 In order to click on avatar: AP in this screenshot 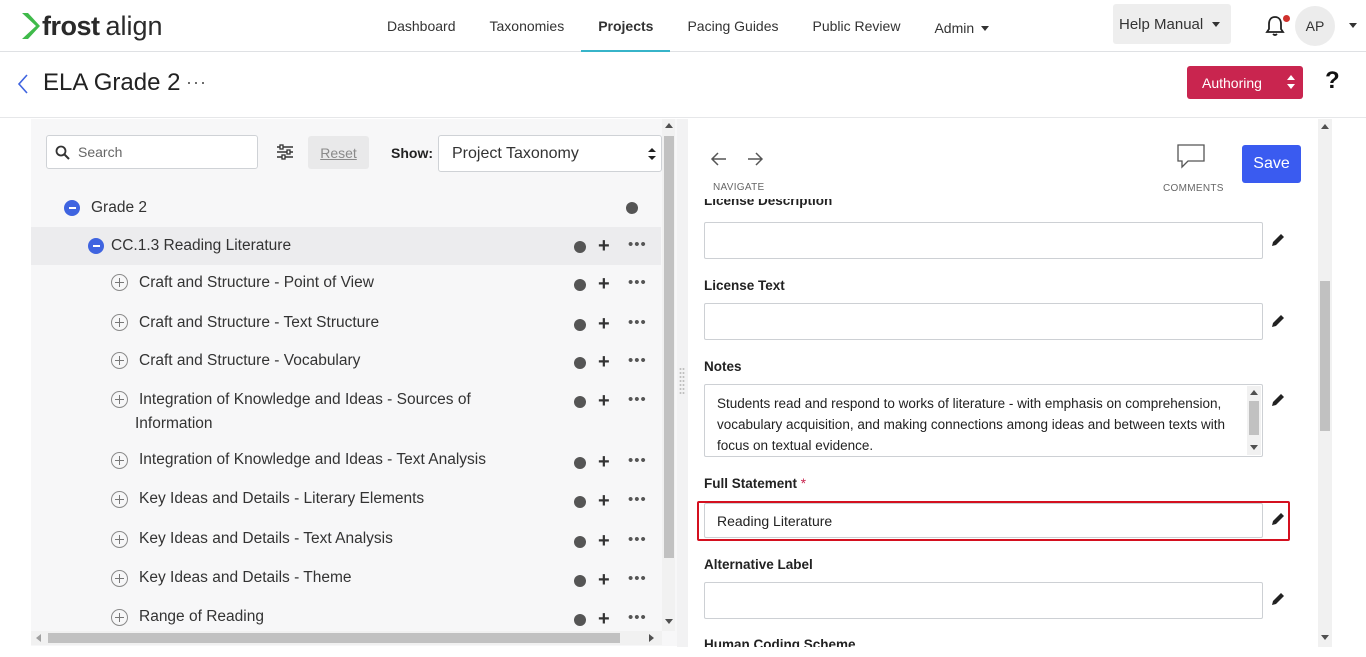, I will do `click(1315, 26)`.